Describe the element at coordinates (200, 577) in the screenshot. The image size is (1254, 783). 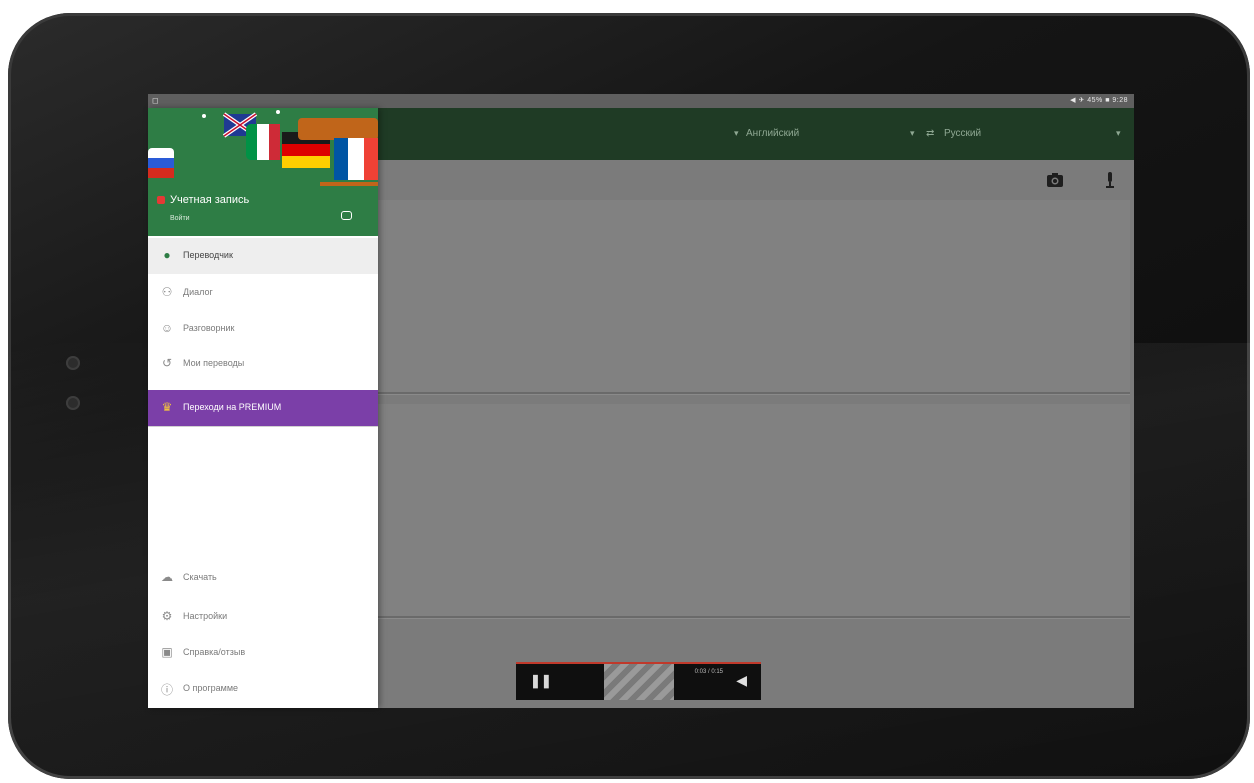
I see `menu-item-label: Скачать` at that location.